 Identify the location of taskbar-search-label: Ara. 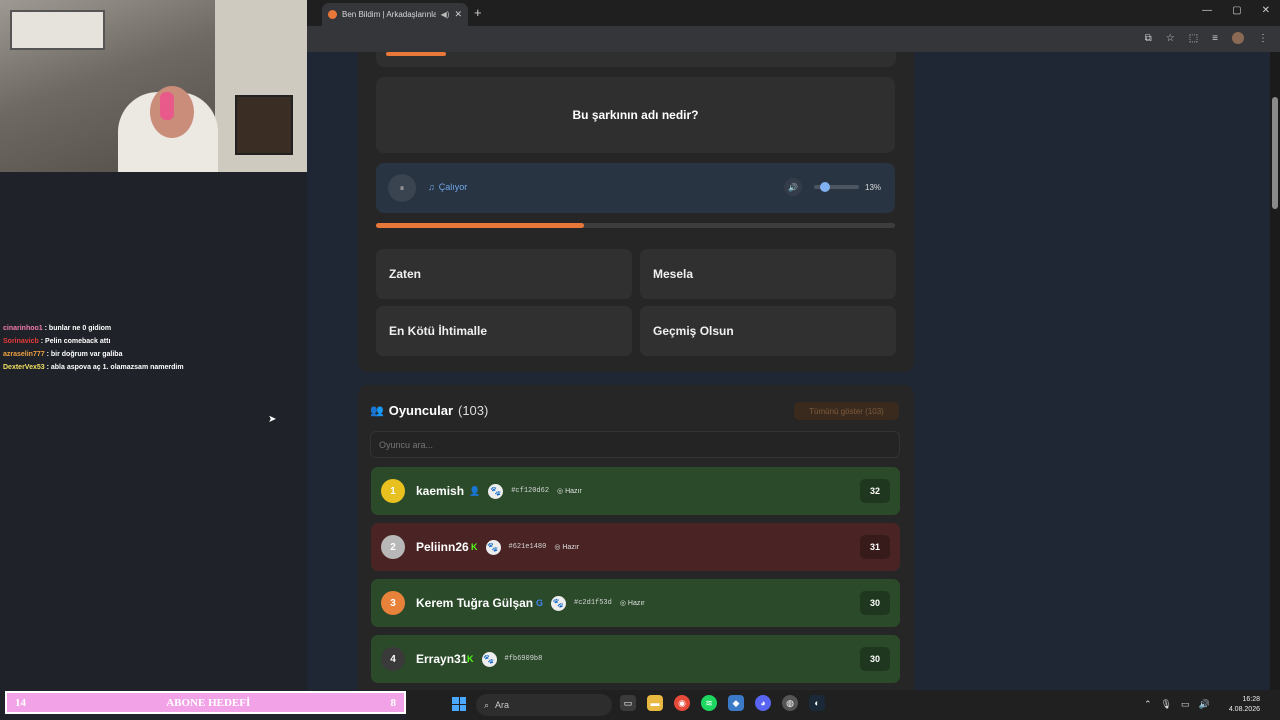
(502, 705).